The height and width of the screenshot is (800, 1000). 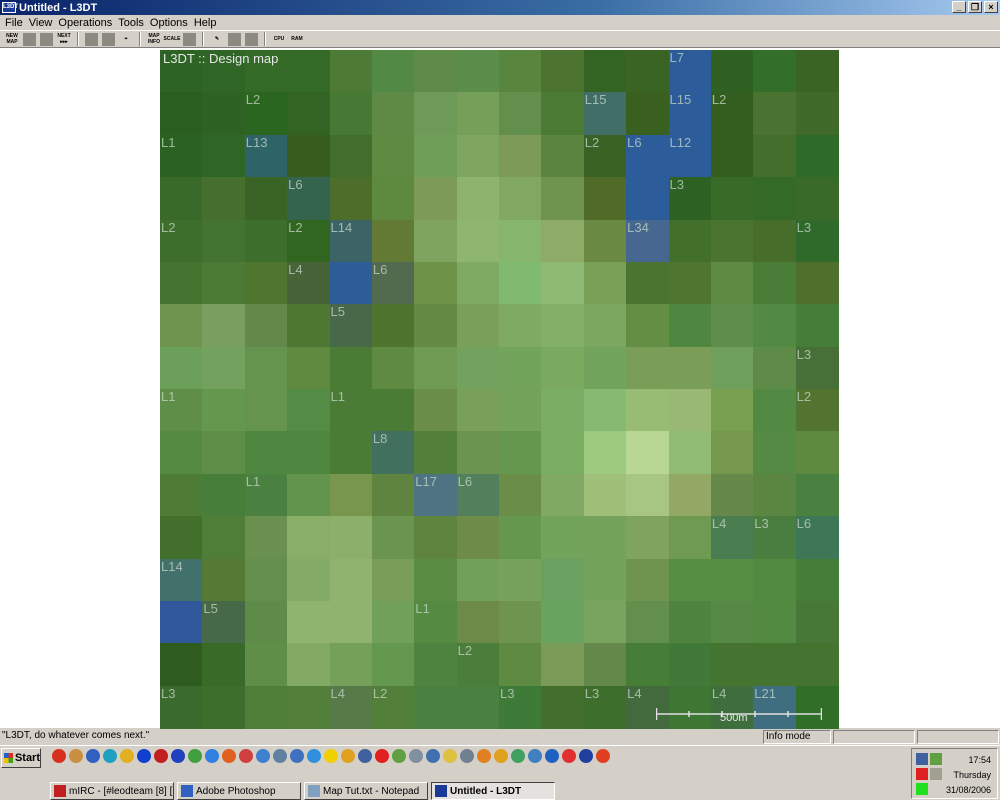 I want to click on map-cell-r13-c0, so click(x=181, y=622).